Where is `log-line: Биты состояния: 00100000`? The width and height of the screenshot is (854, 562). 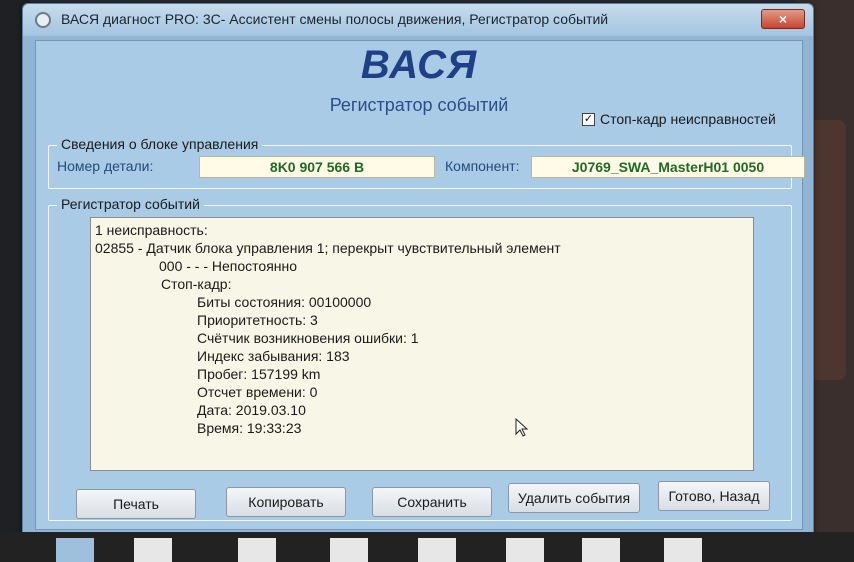
log-line: Биты состояния: 00100000 is located at coordinates (284, 302).